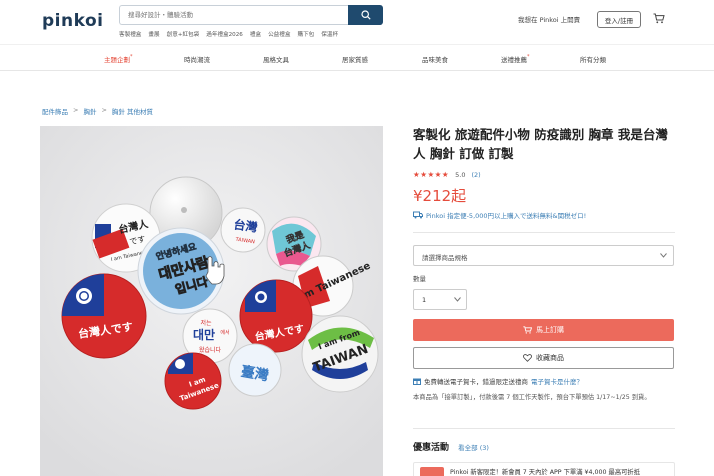 This screenshot has width=714, height=476. What do you see at coordinates (224, 332) in the screenshot?
I see `svg-text: 에서` at bounding box center [224, 332].